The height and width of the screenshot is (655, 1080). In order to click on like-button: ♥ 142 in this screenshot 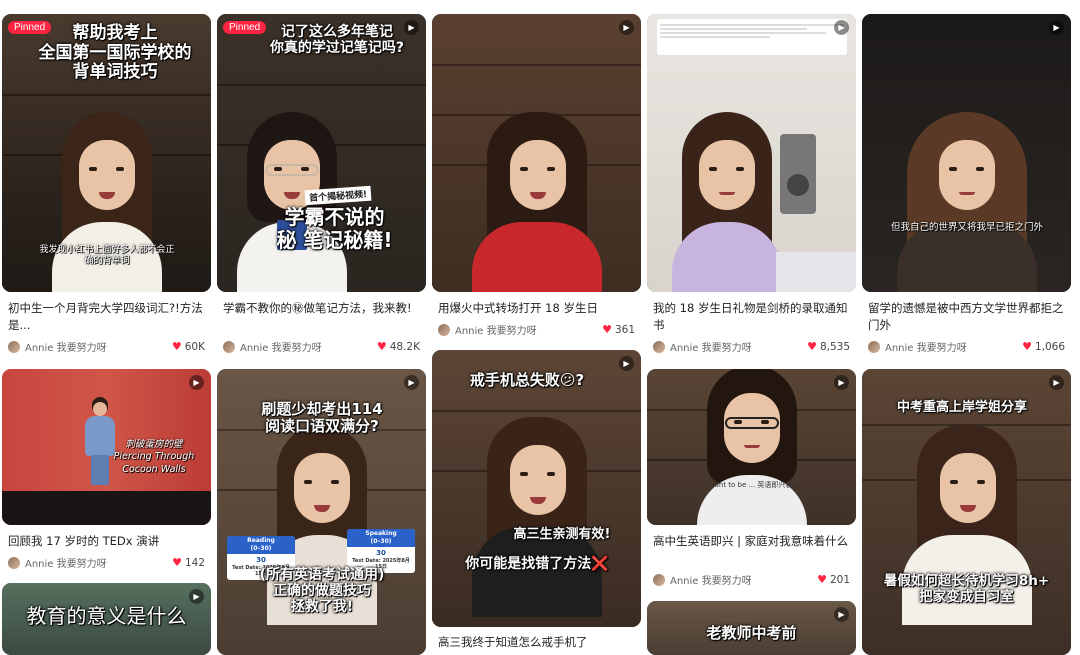, I will do `click(188, 562)`.